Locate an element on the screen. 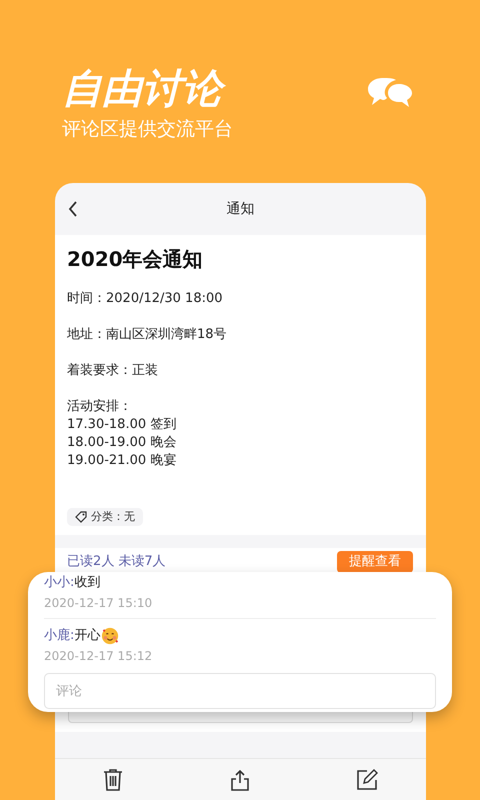 The height and width of the screenshot is (800, 480). back-chevron-icon is located at coordinates (73, 209).